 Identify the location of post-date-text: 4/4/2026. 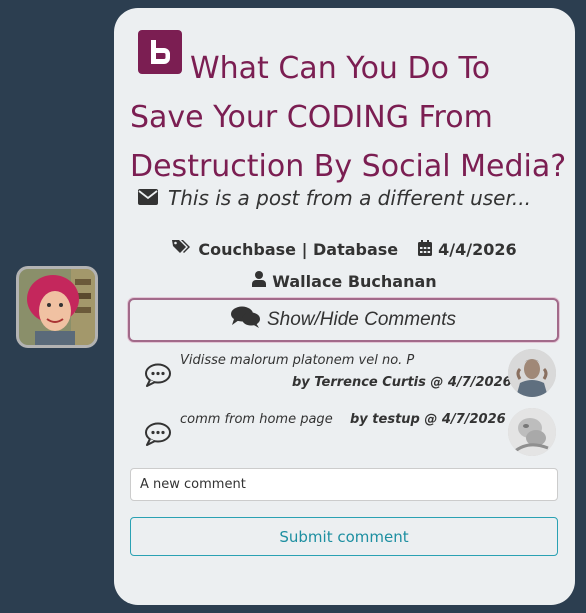
(477, 249).